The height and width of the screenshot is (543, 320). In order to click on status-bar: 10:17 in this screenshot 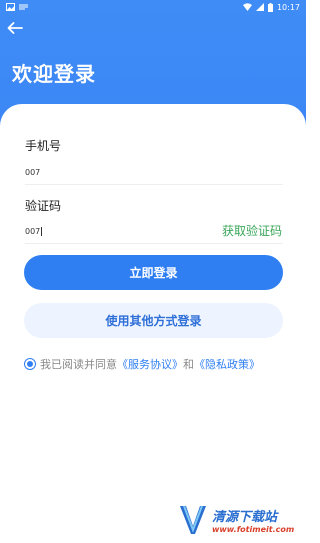, I will do `click(153, 7)`.